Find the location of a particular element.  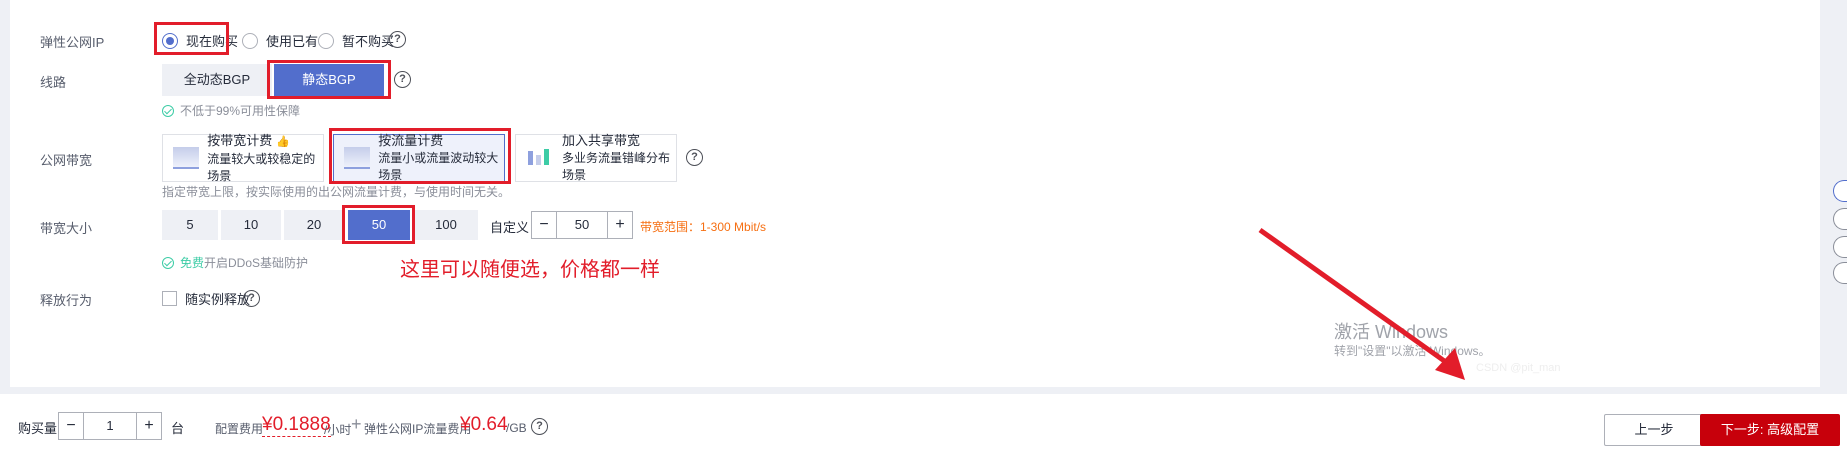

bandwidth-range: 带宽范围：1-300 Mbit/s is located at coordinates (703, 227).